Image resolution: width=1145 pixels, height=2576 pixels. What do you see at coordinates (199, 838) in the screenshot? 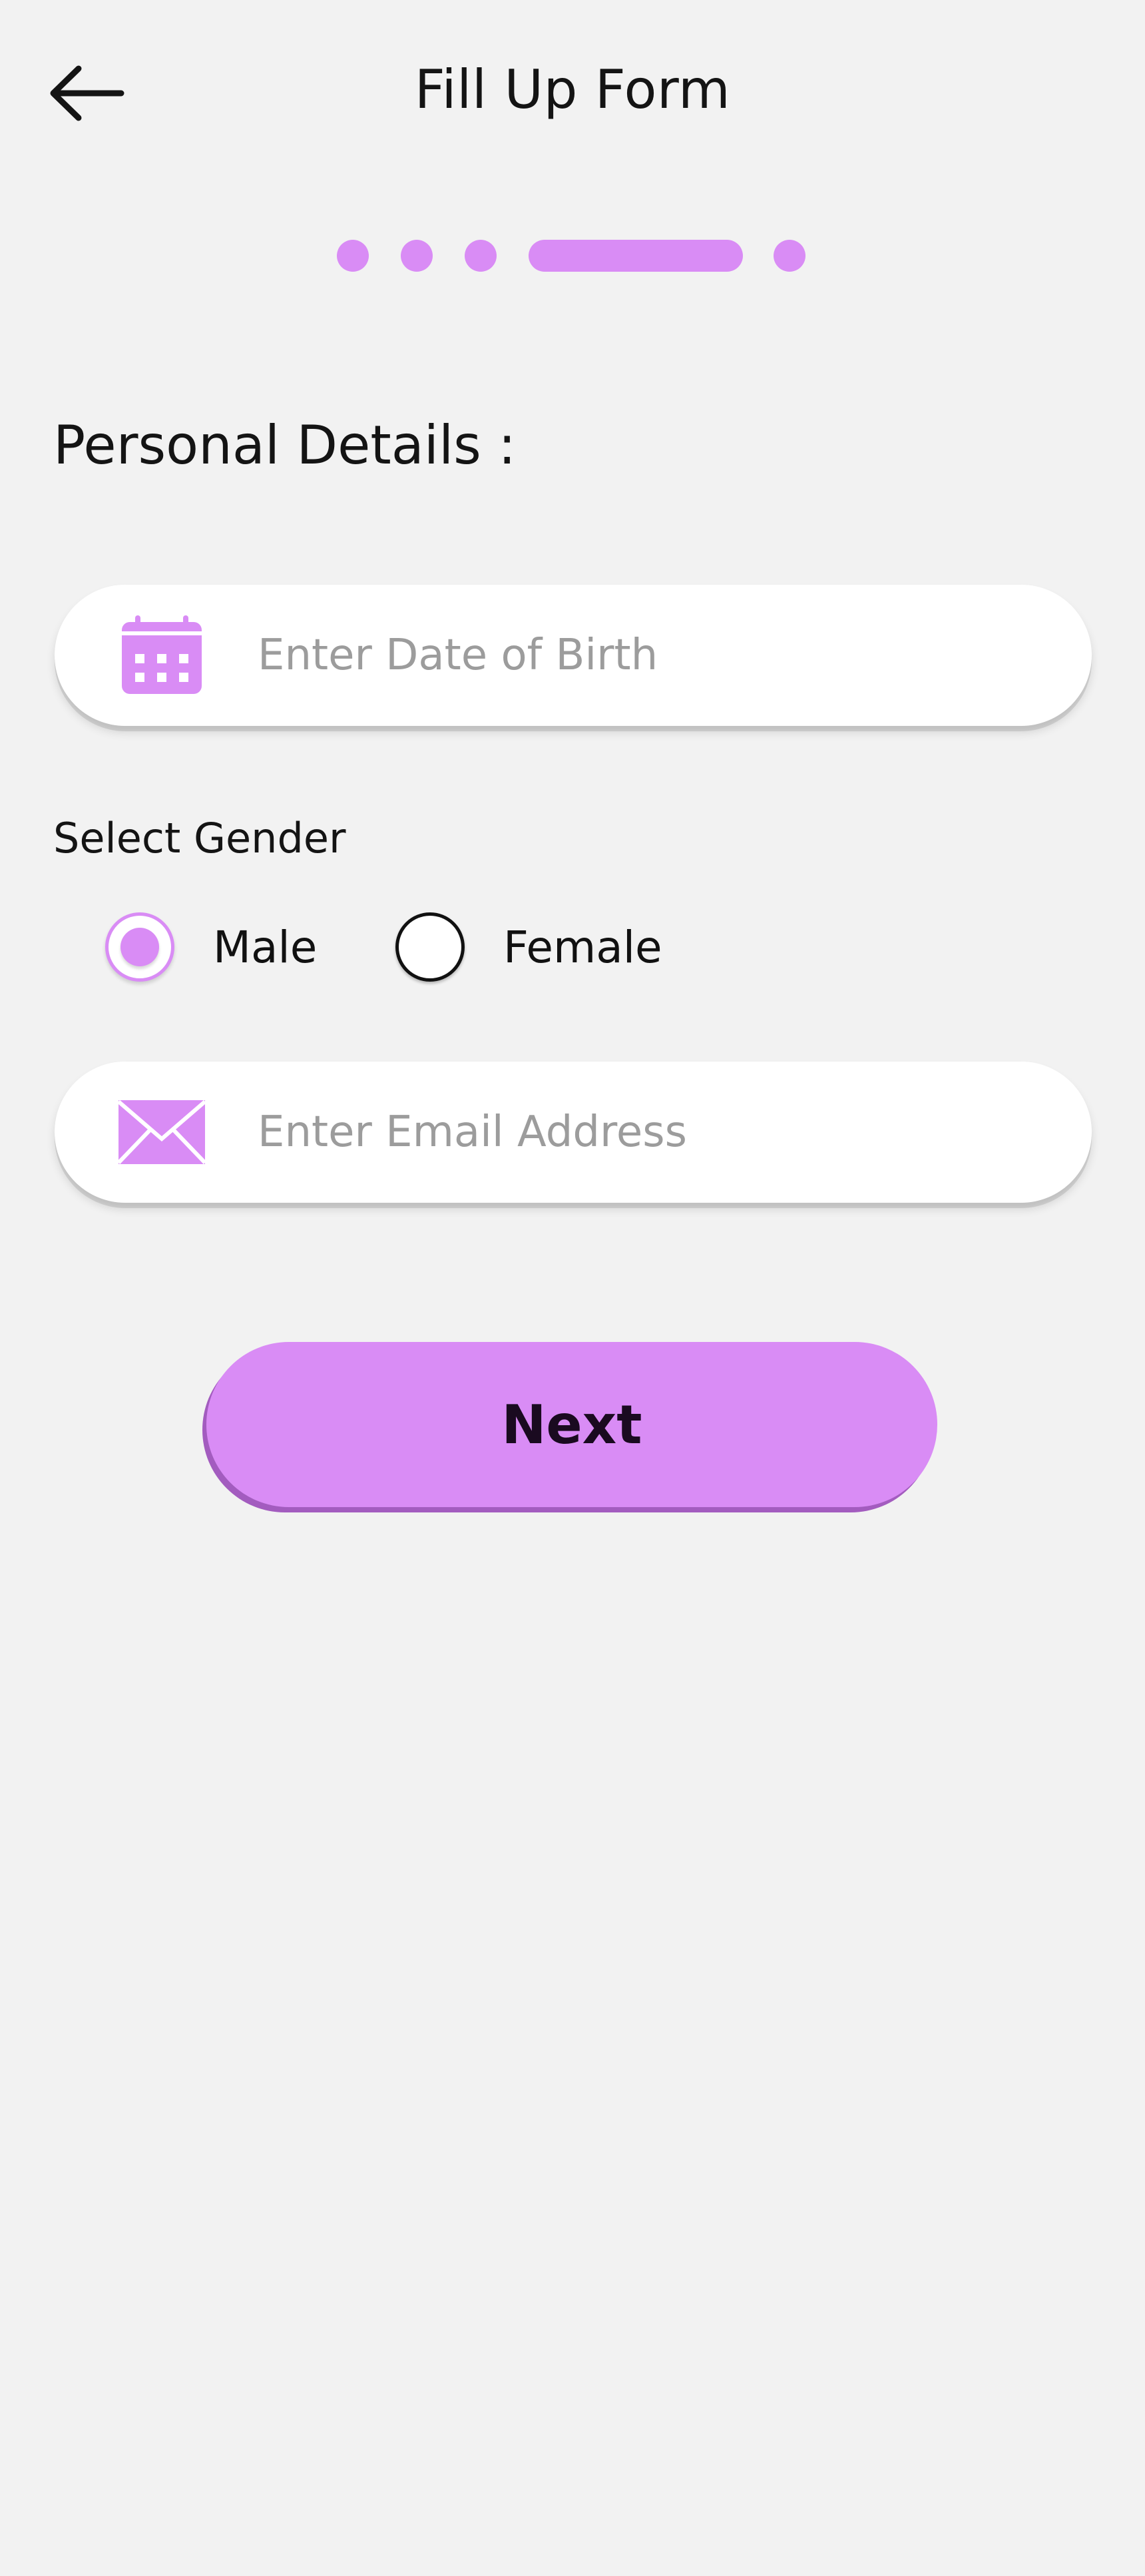
I see `gender-label: Select Gender` at bounding box center [199, 838].